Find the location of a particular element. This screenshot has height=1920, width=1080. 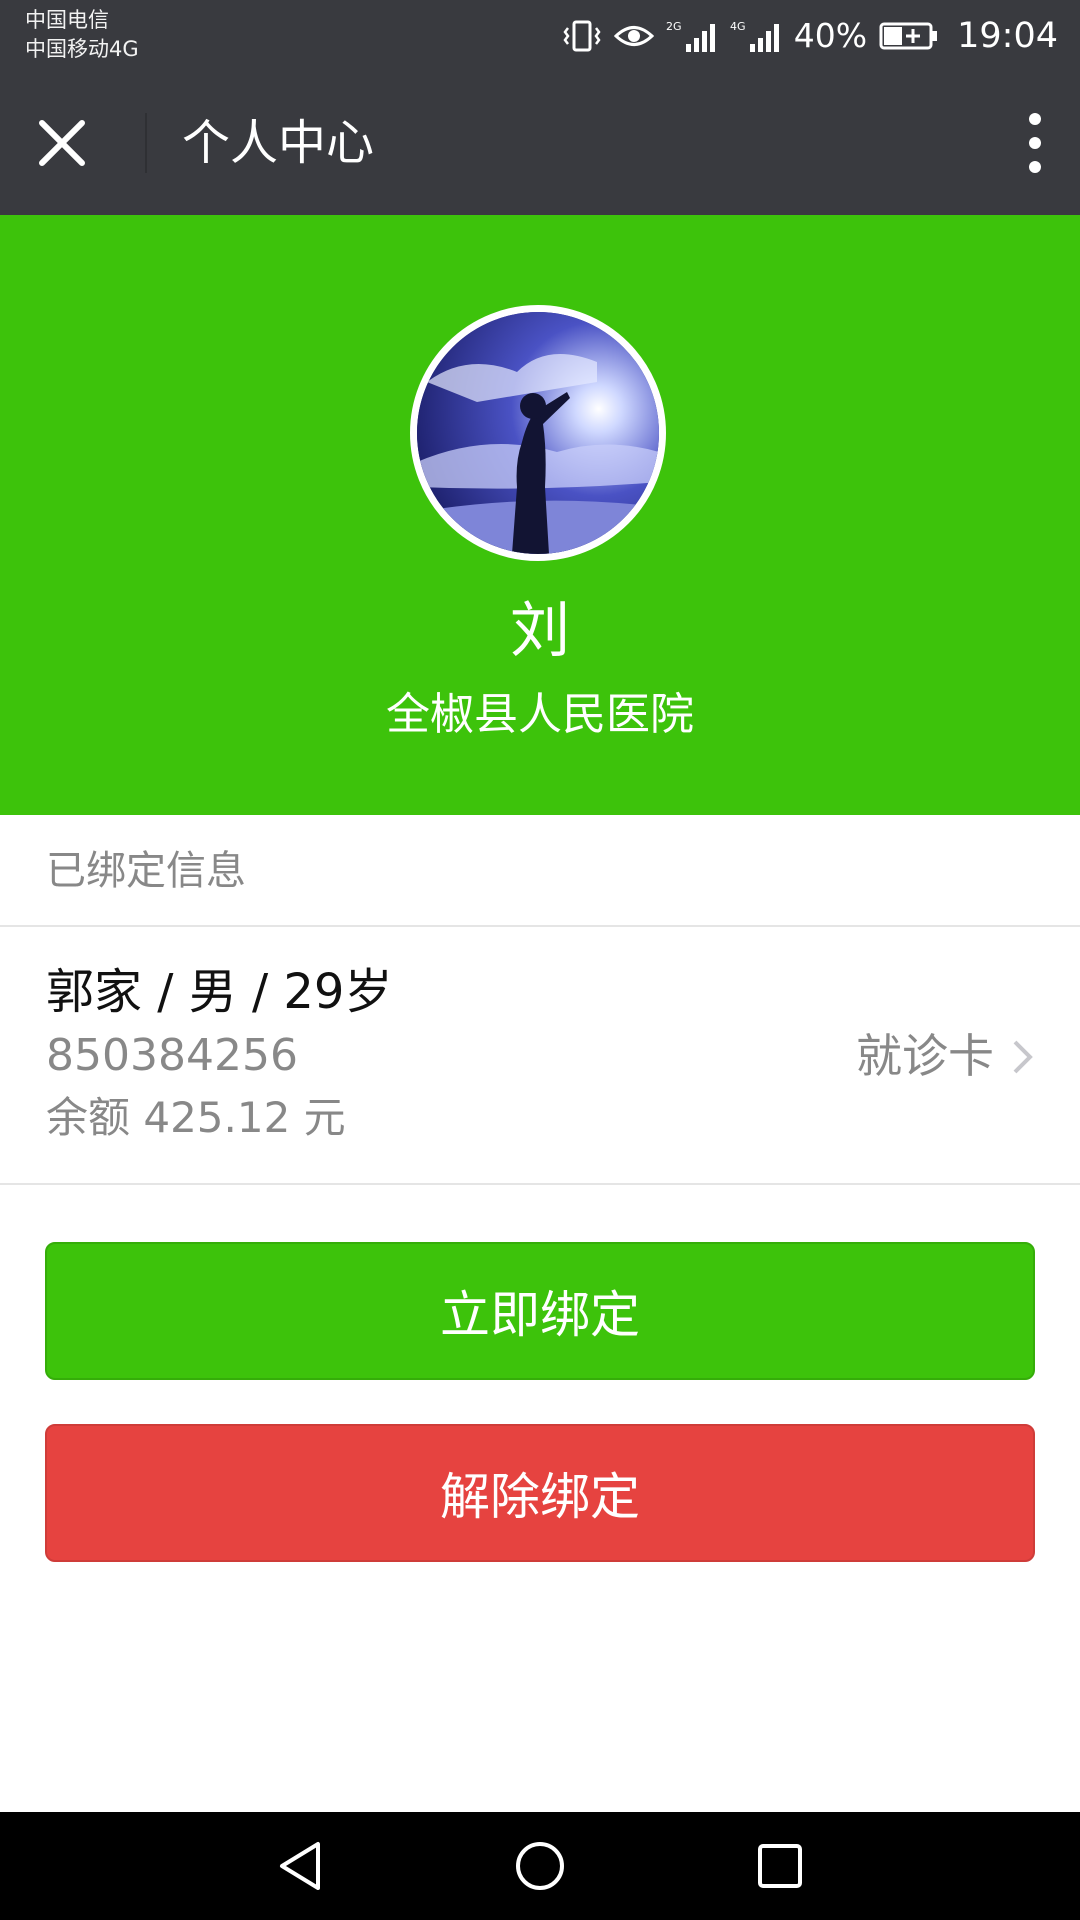

signal-4g-icon: 4G is located at coordinates (754, 36).